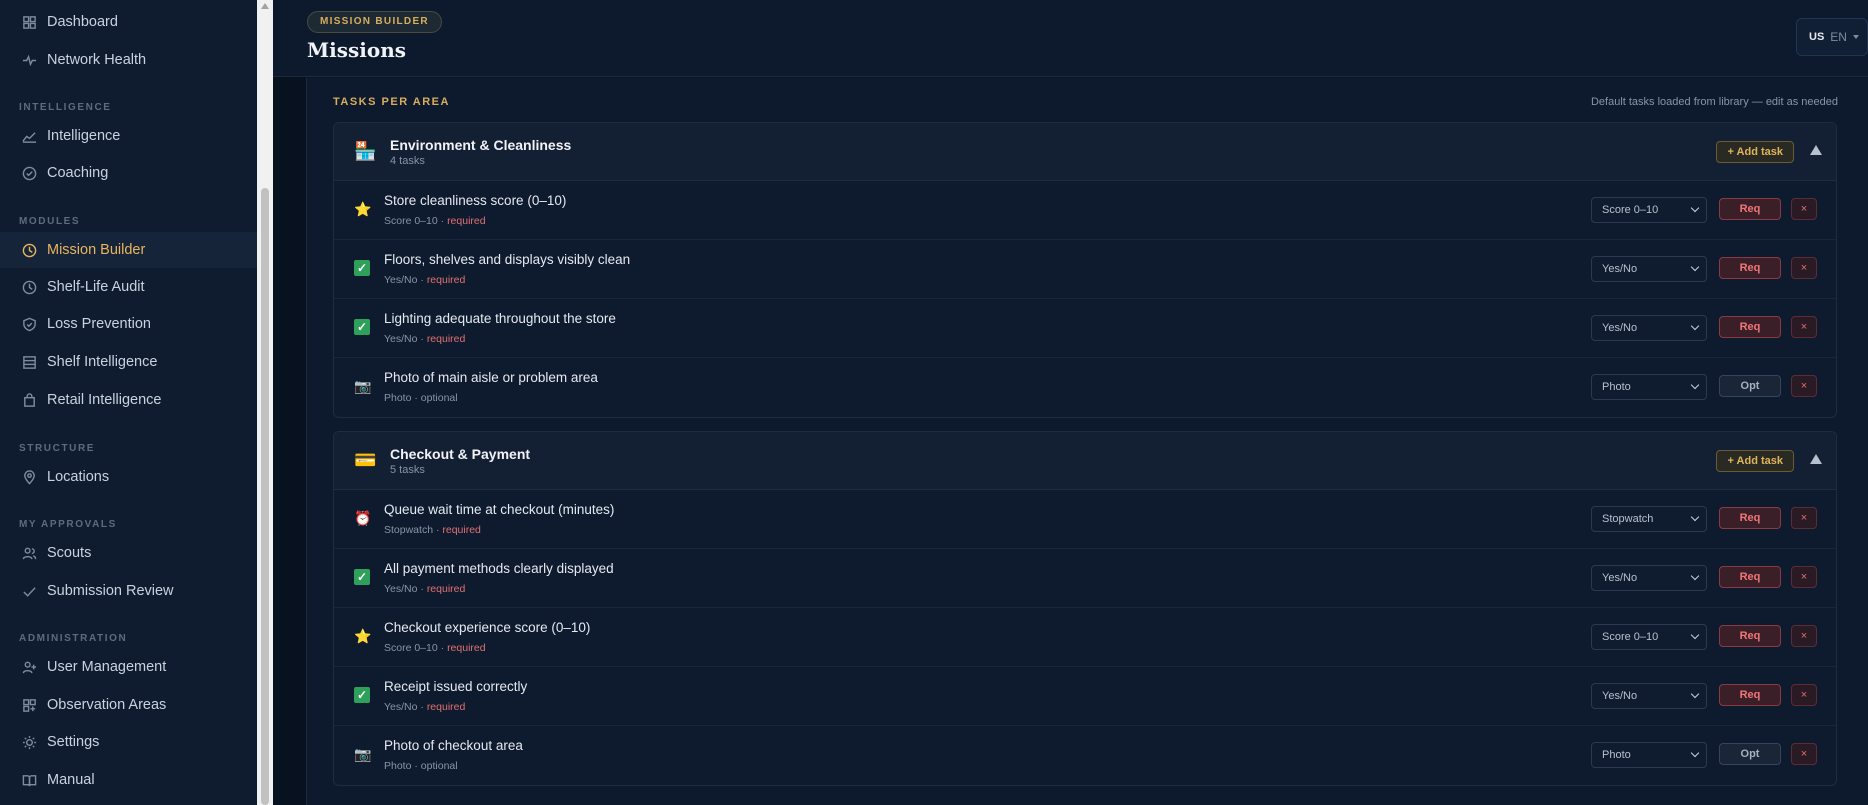 The width and height of the screenshot is (1868, 805). Describe the element at coordinates (57, 448) in the screenshot. I see `sidebar-section-title: STRUCTURE` at that location.